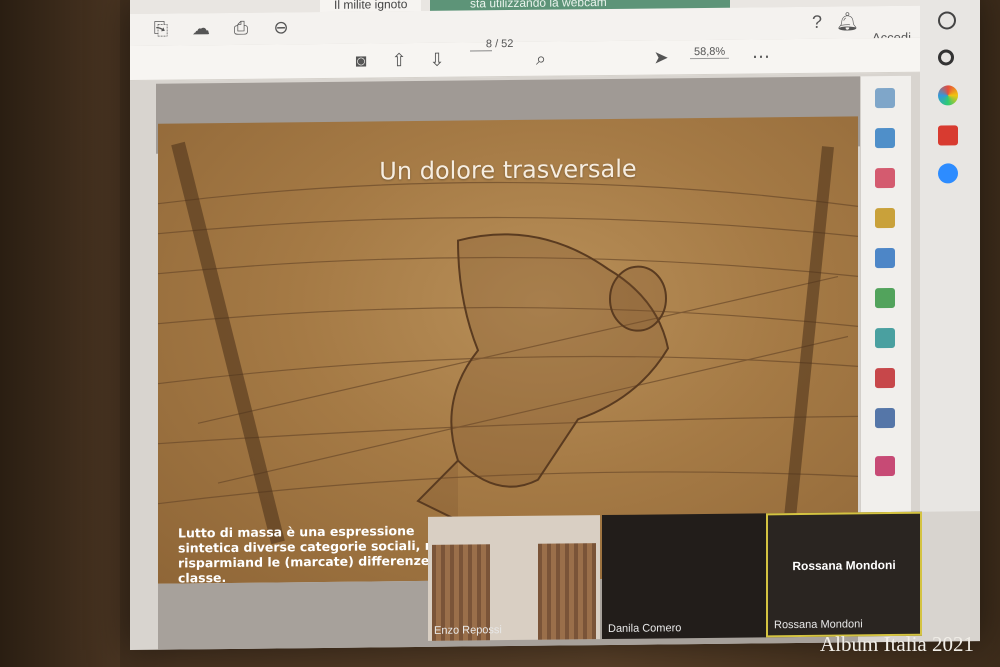  Describe the element at coordinates (437, 60) in the screenshot. I see `arrow-down-icon: ⇩` at that location.